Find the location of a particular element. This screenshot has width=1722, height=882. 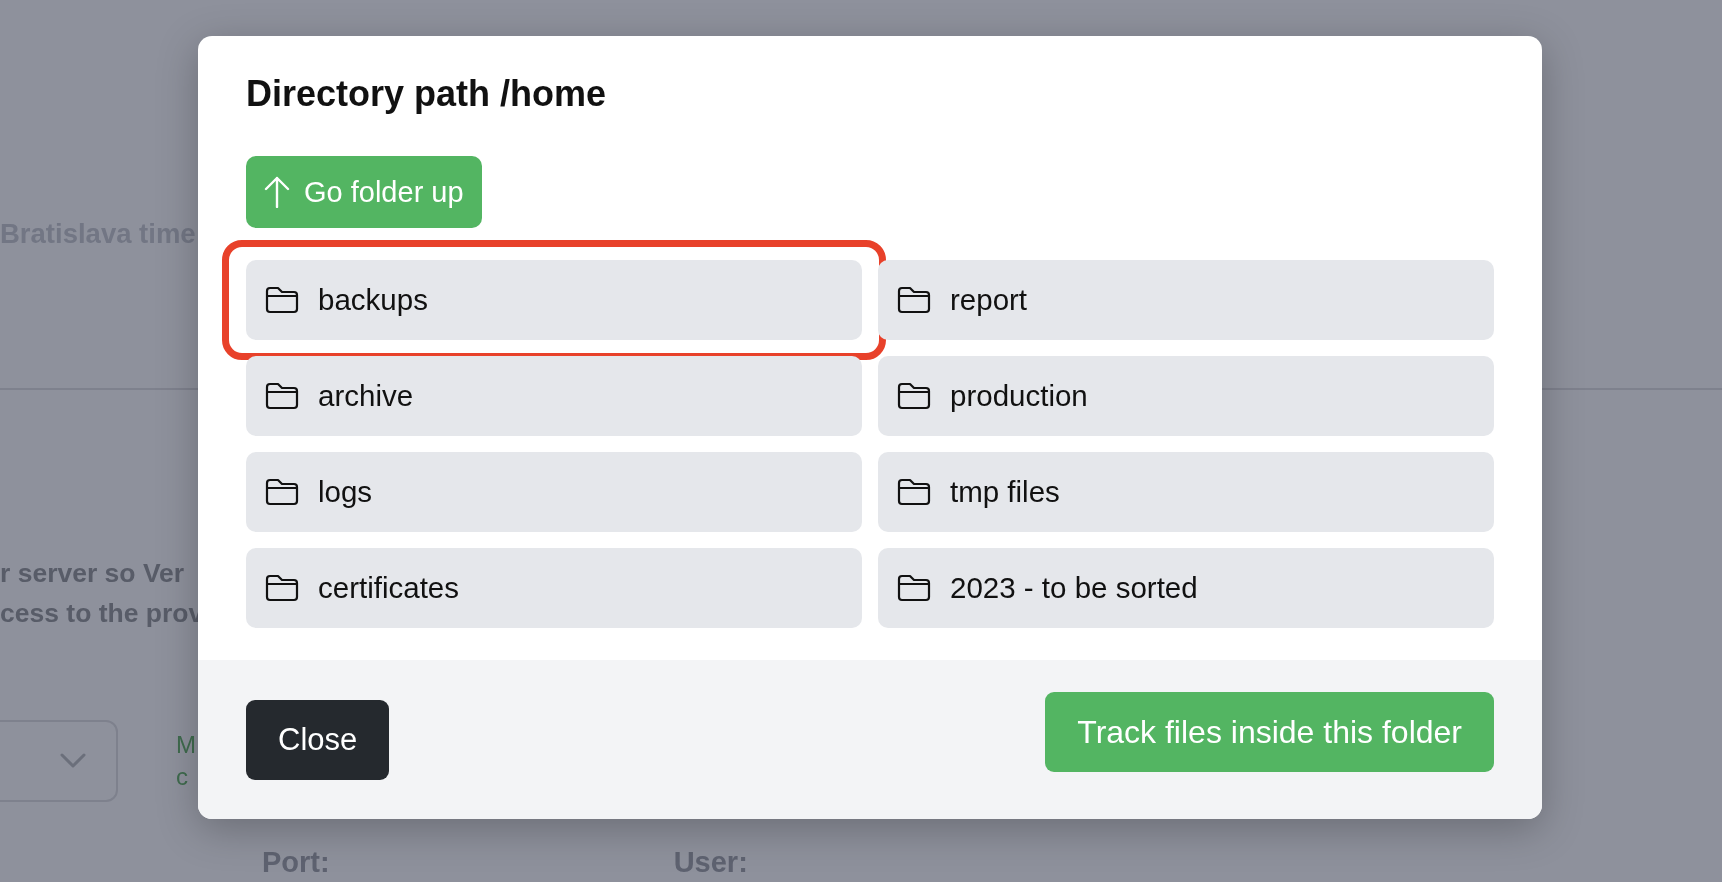

arrow-up-icon is located at coordinates (277, 192).